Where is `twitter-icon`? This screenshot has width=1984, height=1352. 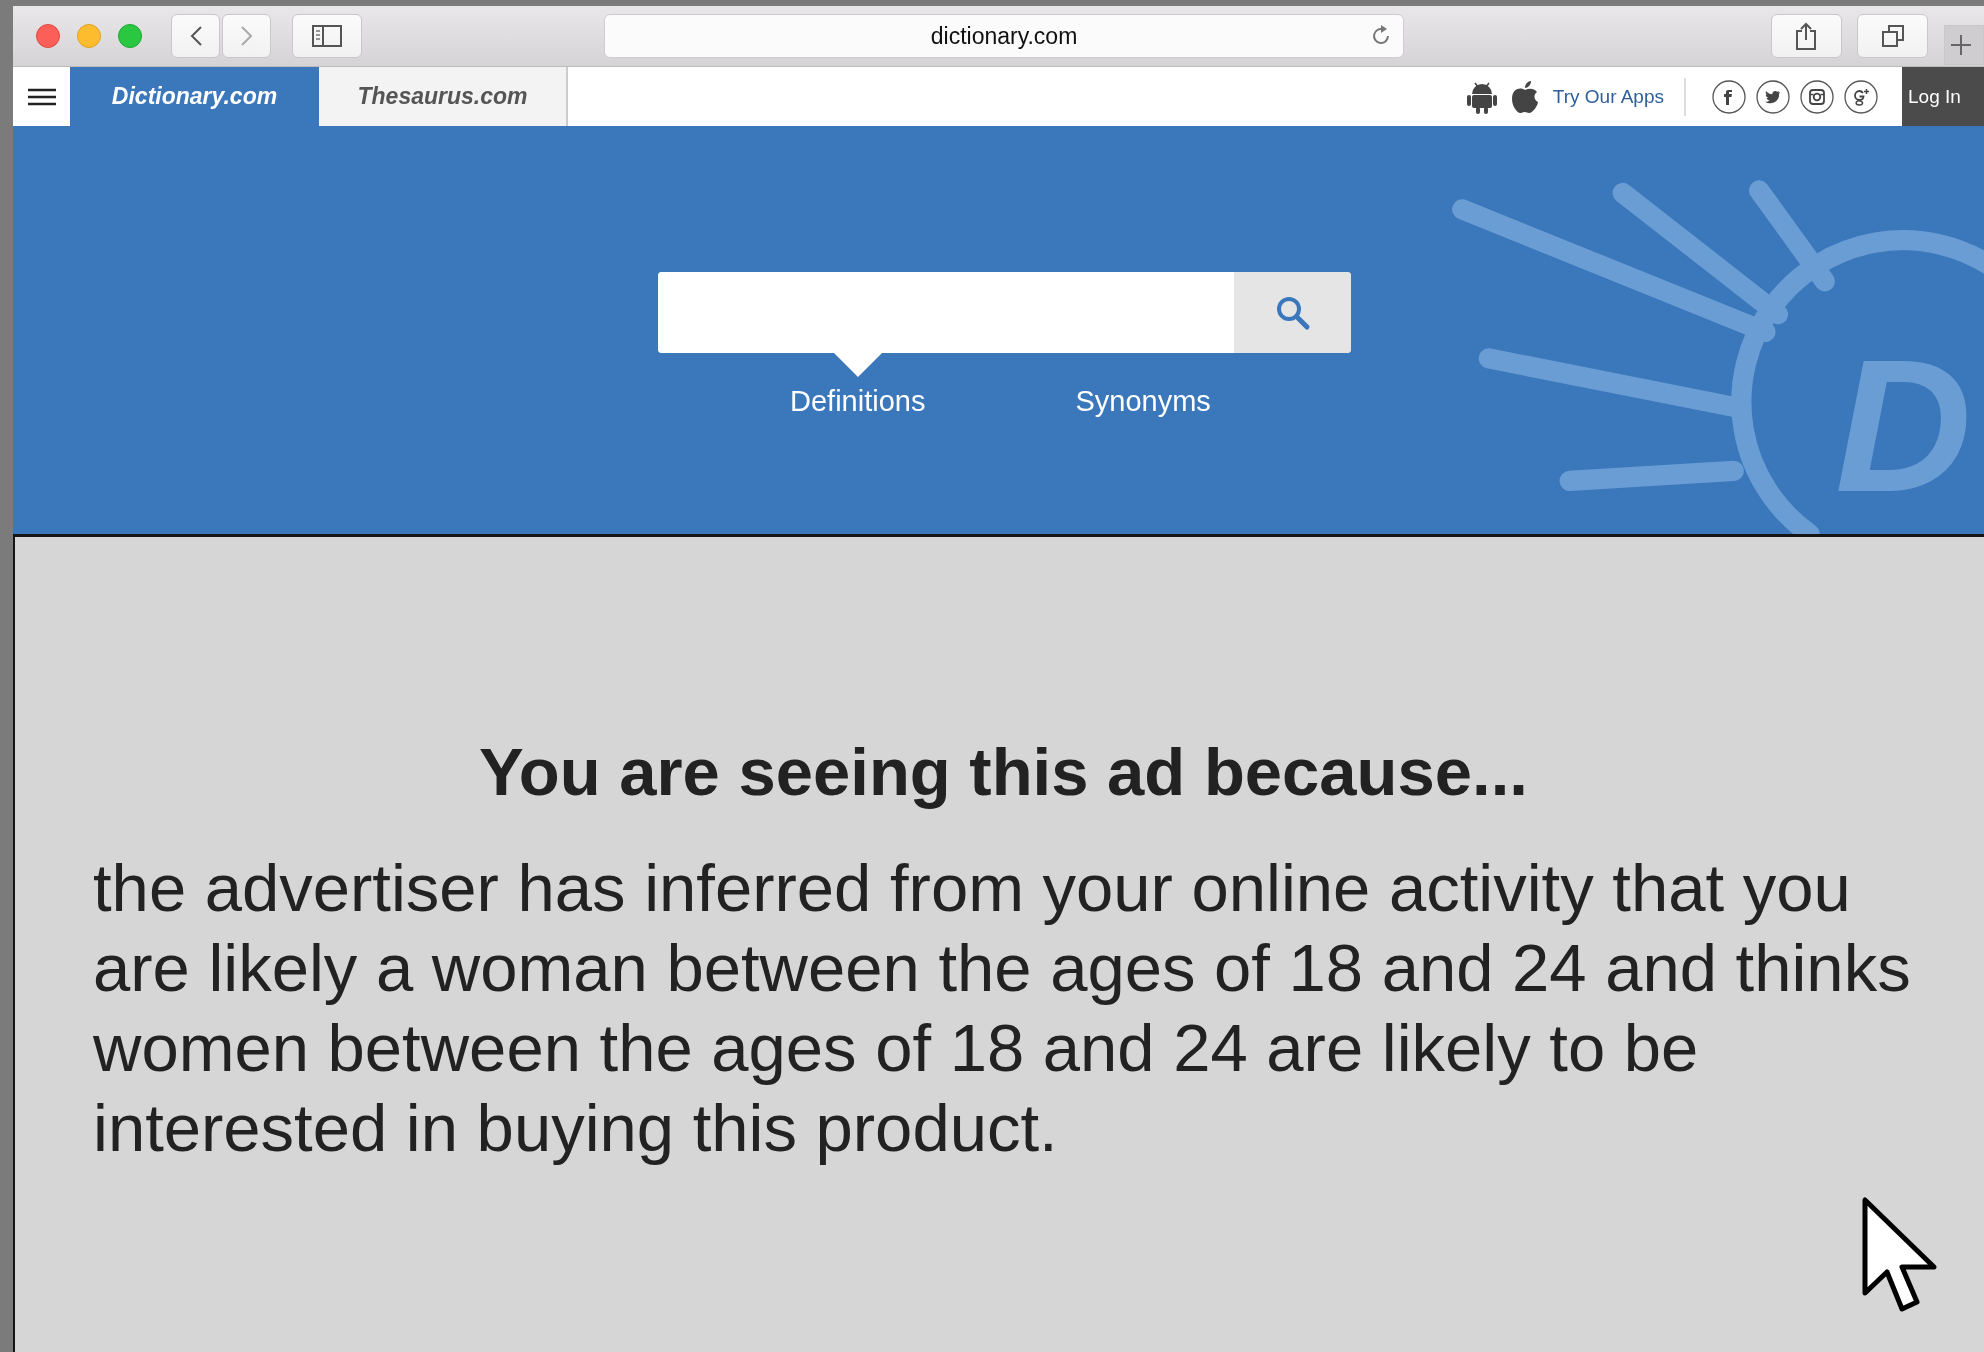
twitter-icon is located at coordinates (1773, 96).